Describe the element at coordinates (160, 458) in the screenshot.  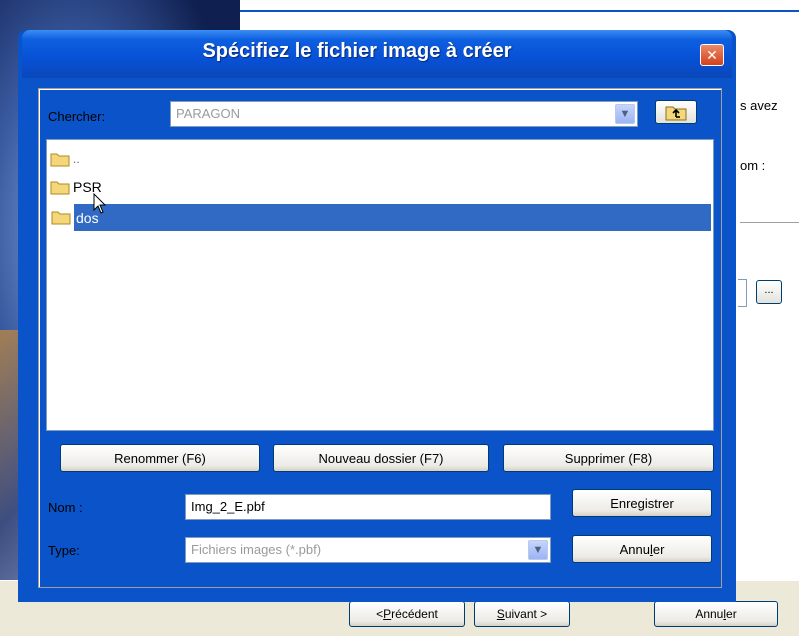
I see `rename-button: Renommer (F6)` at that location.